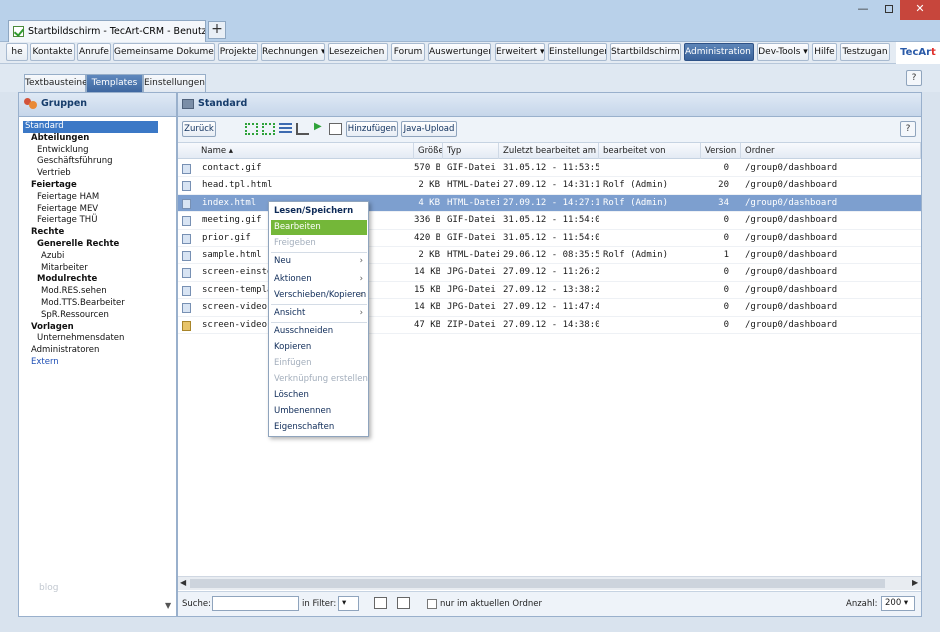 The width and height of the screenshot is (940, 632). What do you see at coordinates (99, 221) in the screenshot?
I see `tree-item-feiertage-thü: Feiertage THÜ` at bounding box center [99, 221].